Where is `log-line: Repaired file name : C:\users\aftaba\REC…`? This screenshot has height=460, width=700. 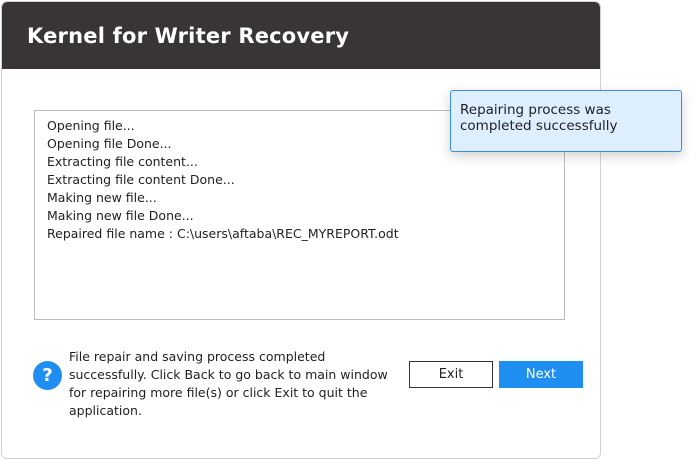 log-line: Repaired file name : C:\users\aftaba\REC… is located at coordinates (223, 233).